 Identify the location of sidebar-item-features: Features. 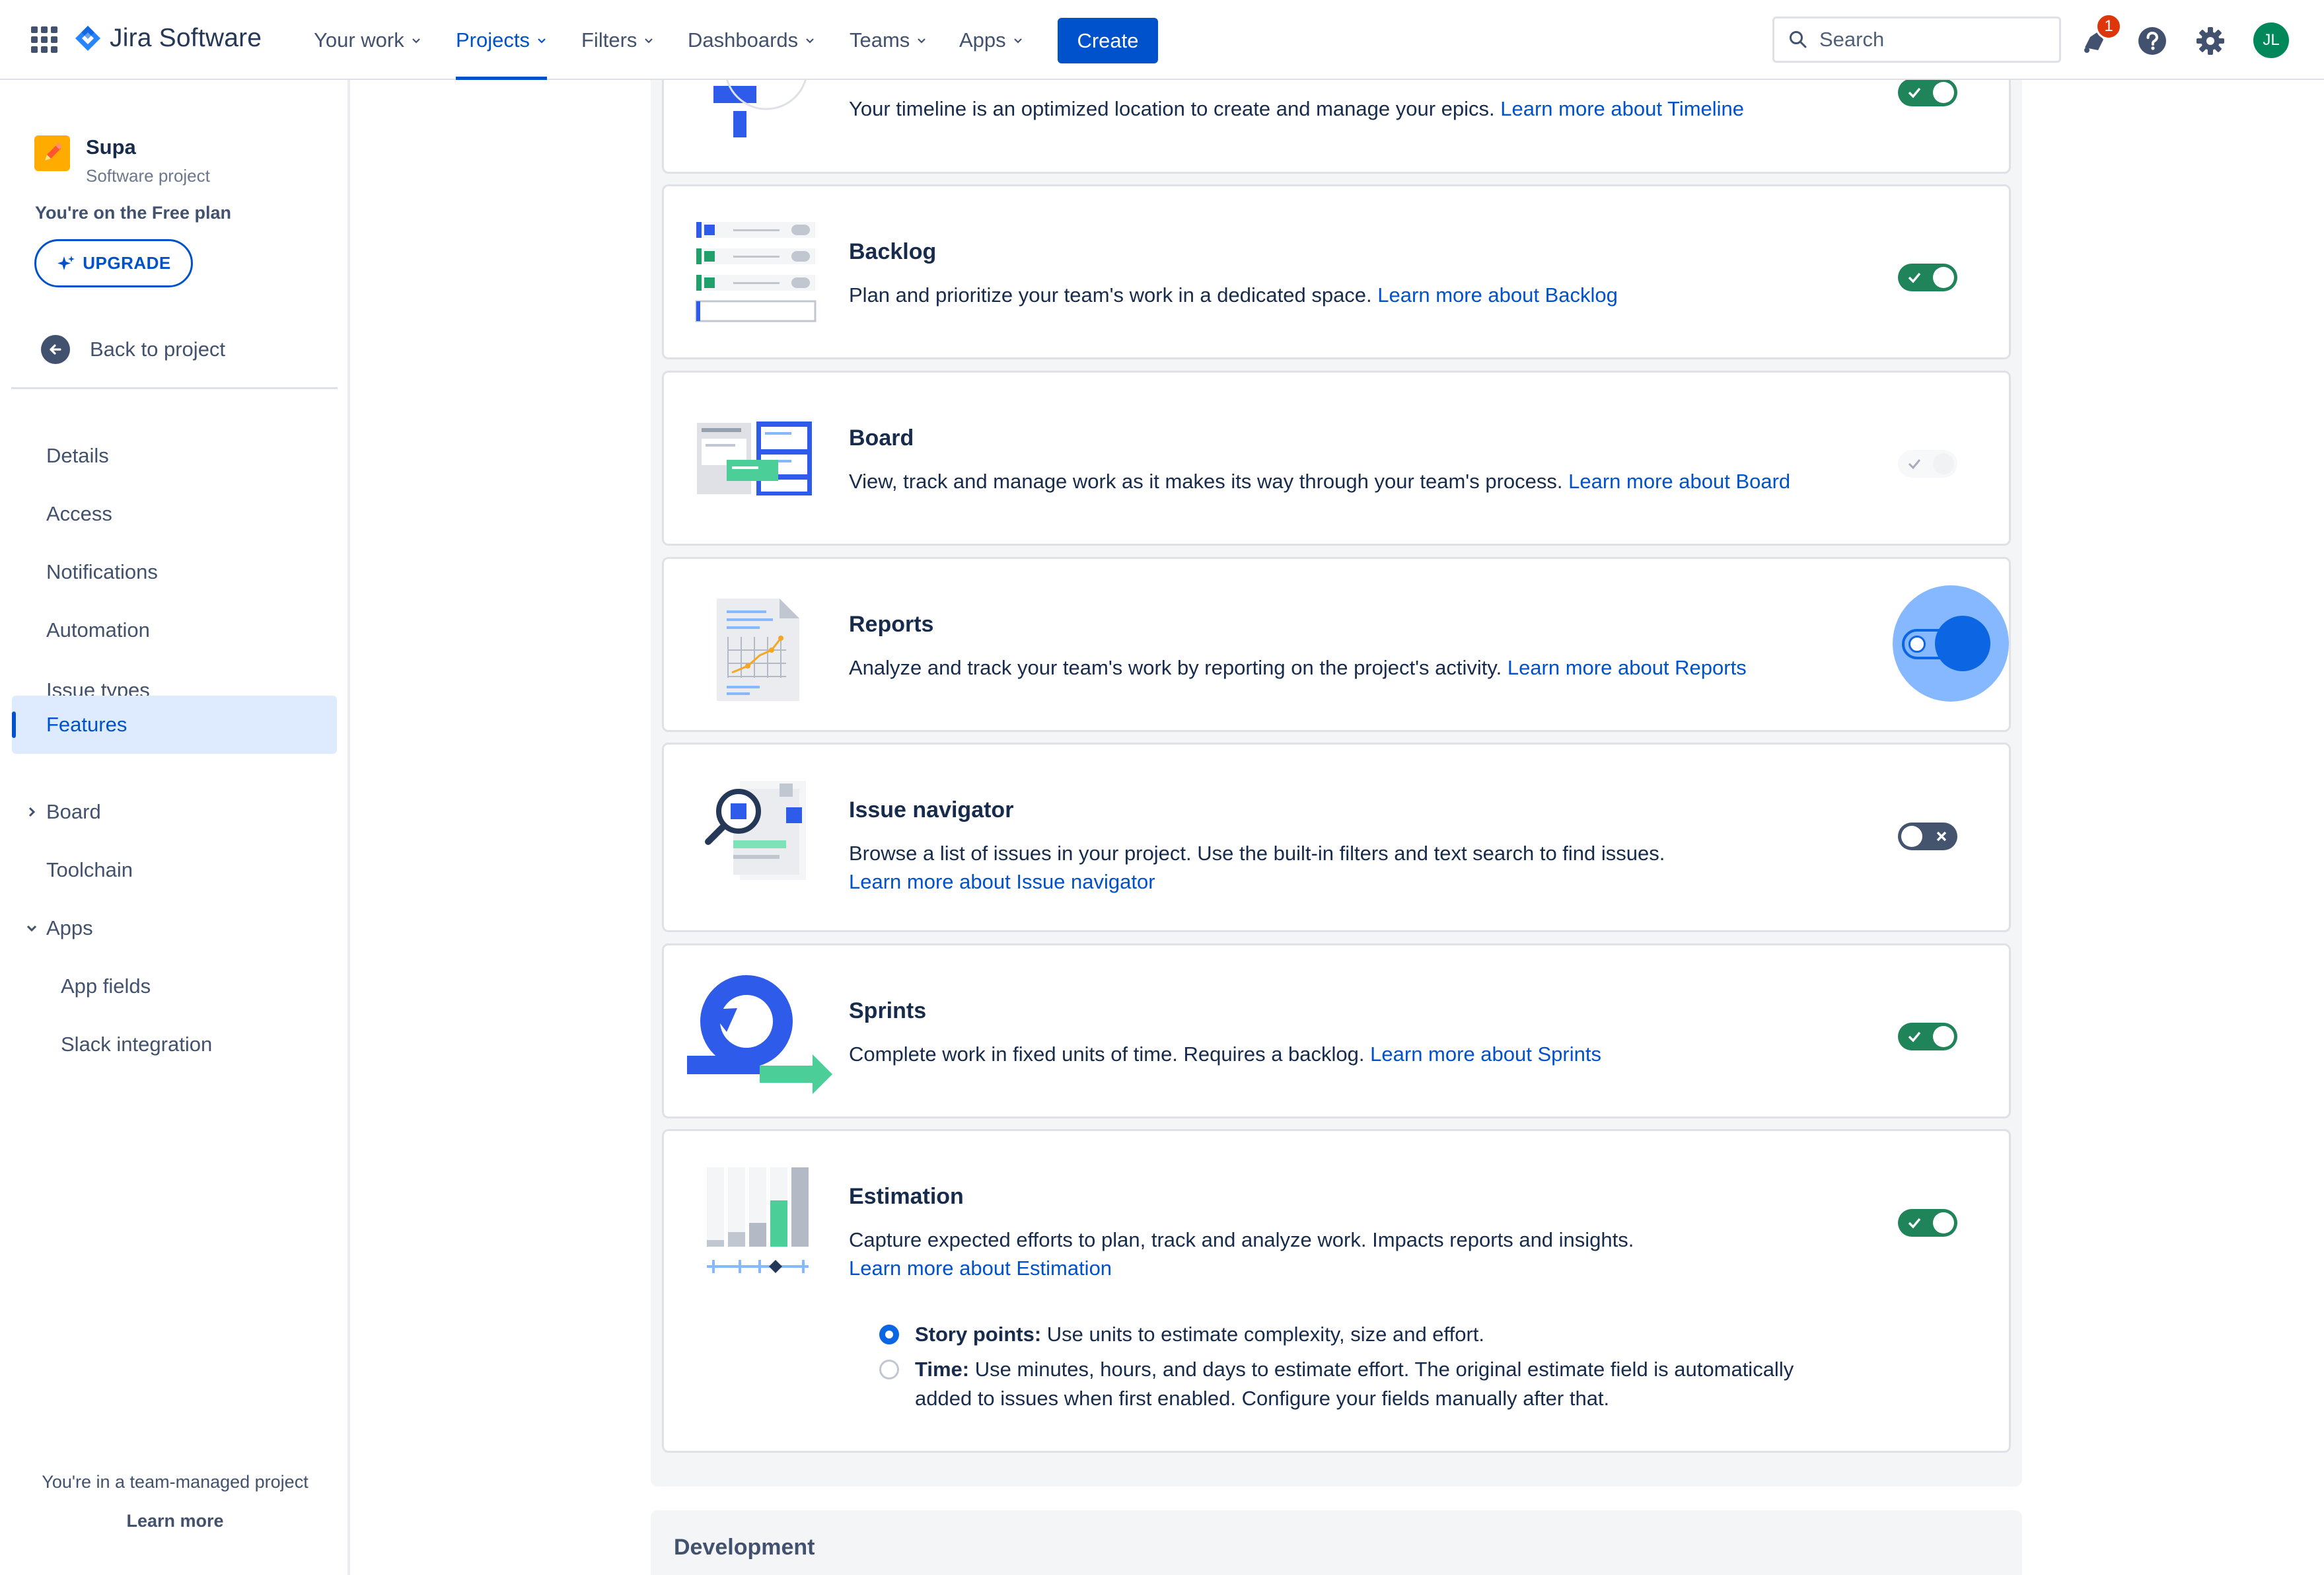
(174, 725).